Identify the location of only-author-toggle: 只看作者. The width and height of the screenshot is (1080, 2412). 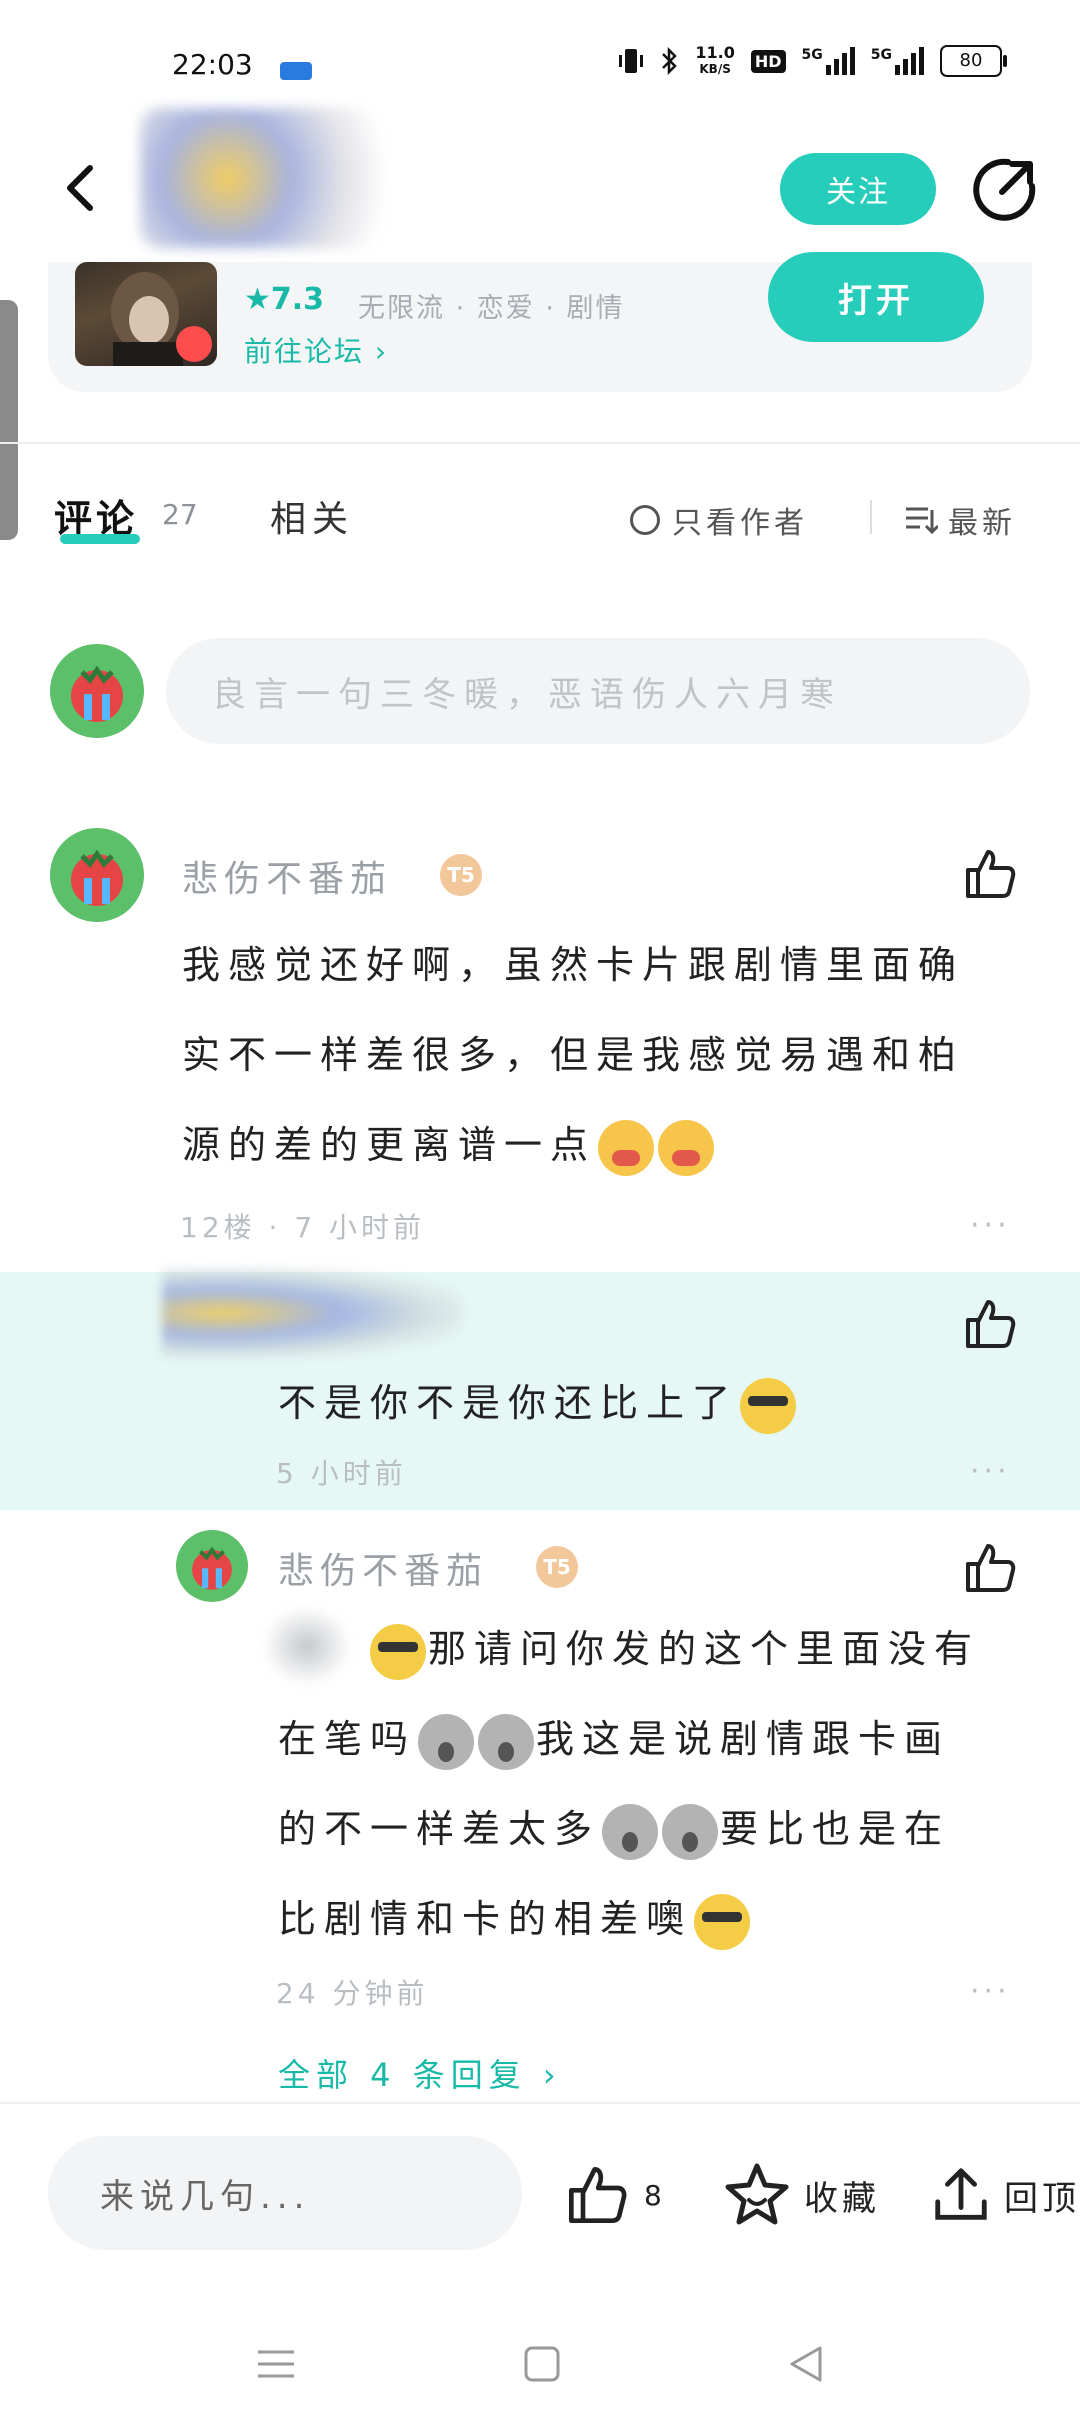
(719, 520).